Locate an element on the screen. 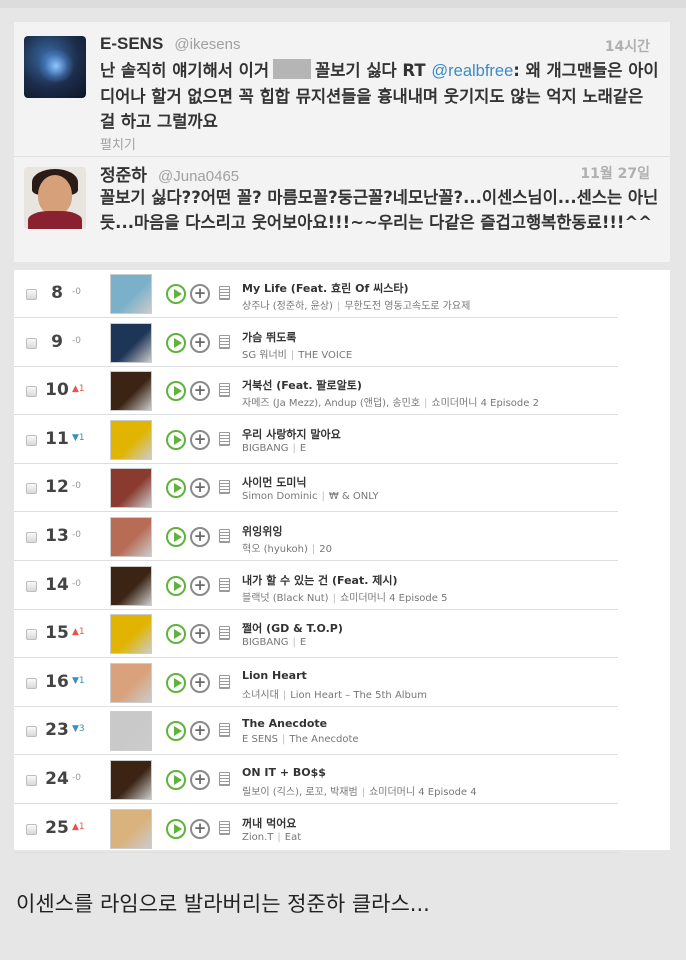 This screenshot has width=686, height=960. tweet-author-name: E-SENS is located at coordinates (131, 43).